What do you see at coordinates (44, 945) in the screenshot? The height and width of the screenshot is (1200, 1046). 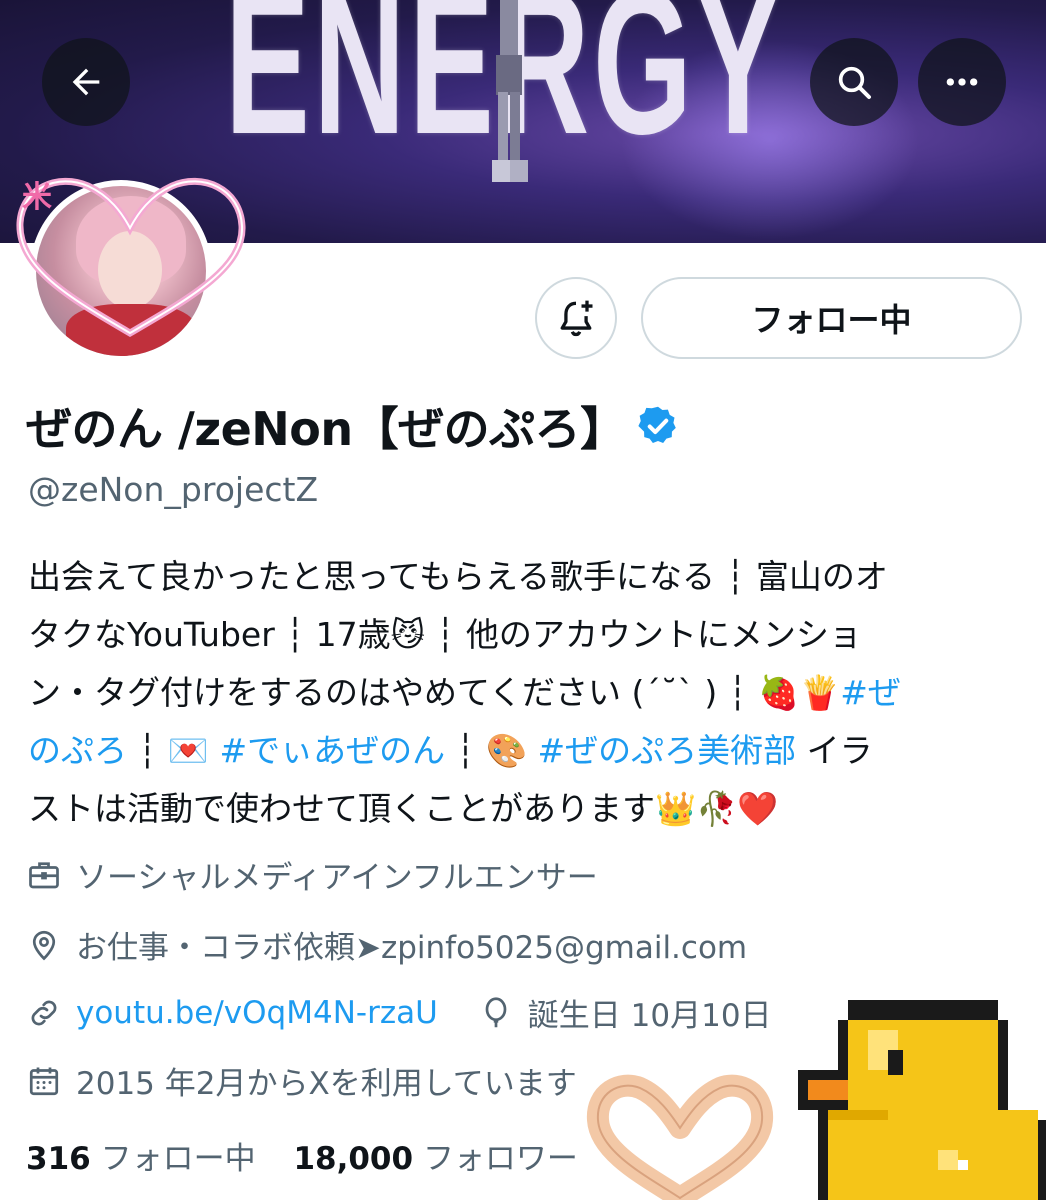 I see `location-pin-icon` at bounding box center [44, 945].